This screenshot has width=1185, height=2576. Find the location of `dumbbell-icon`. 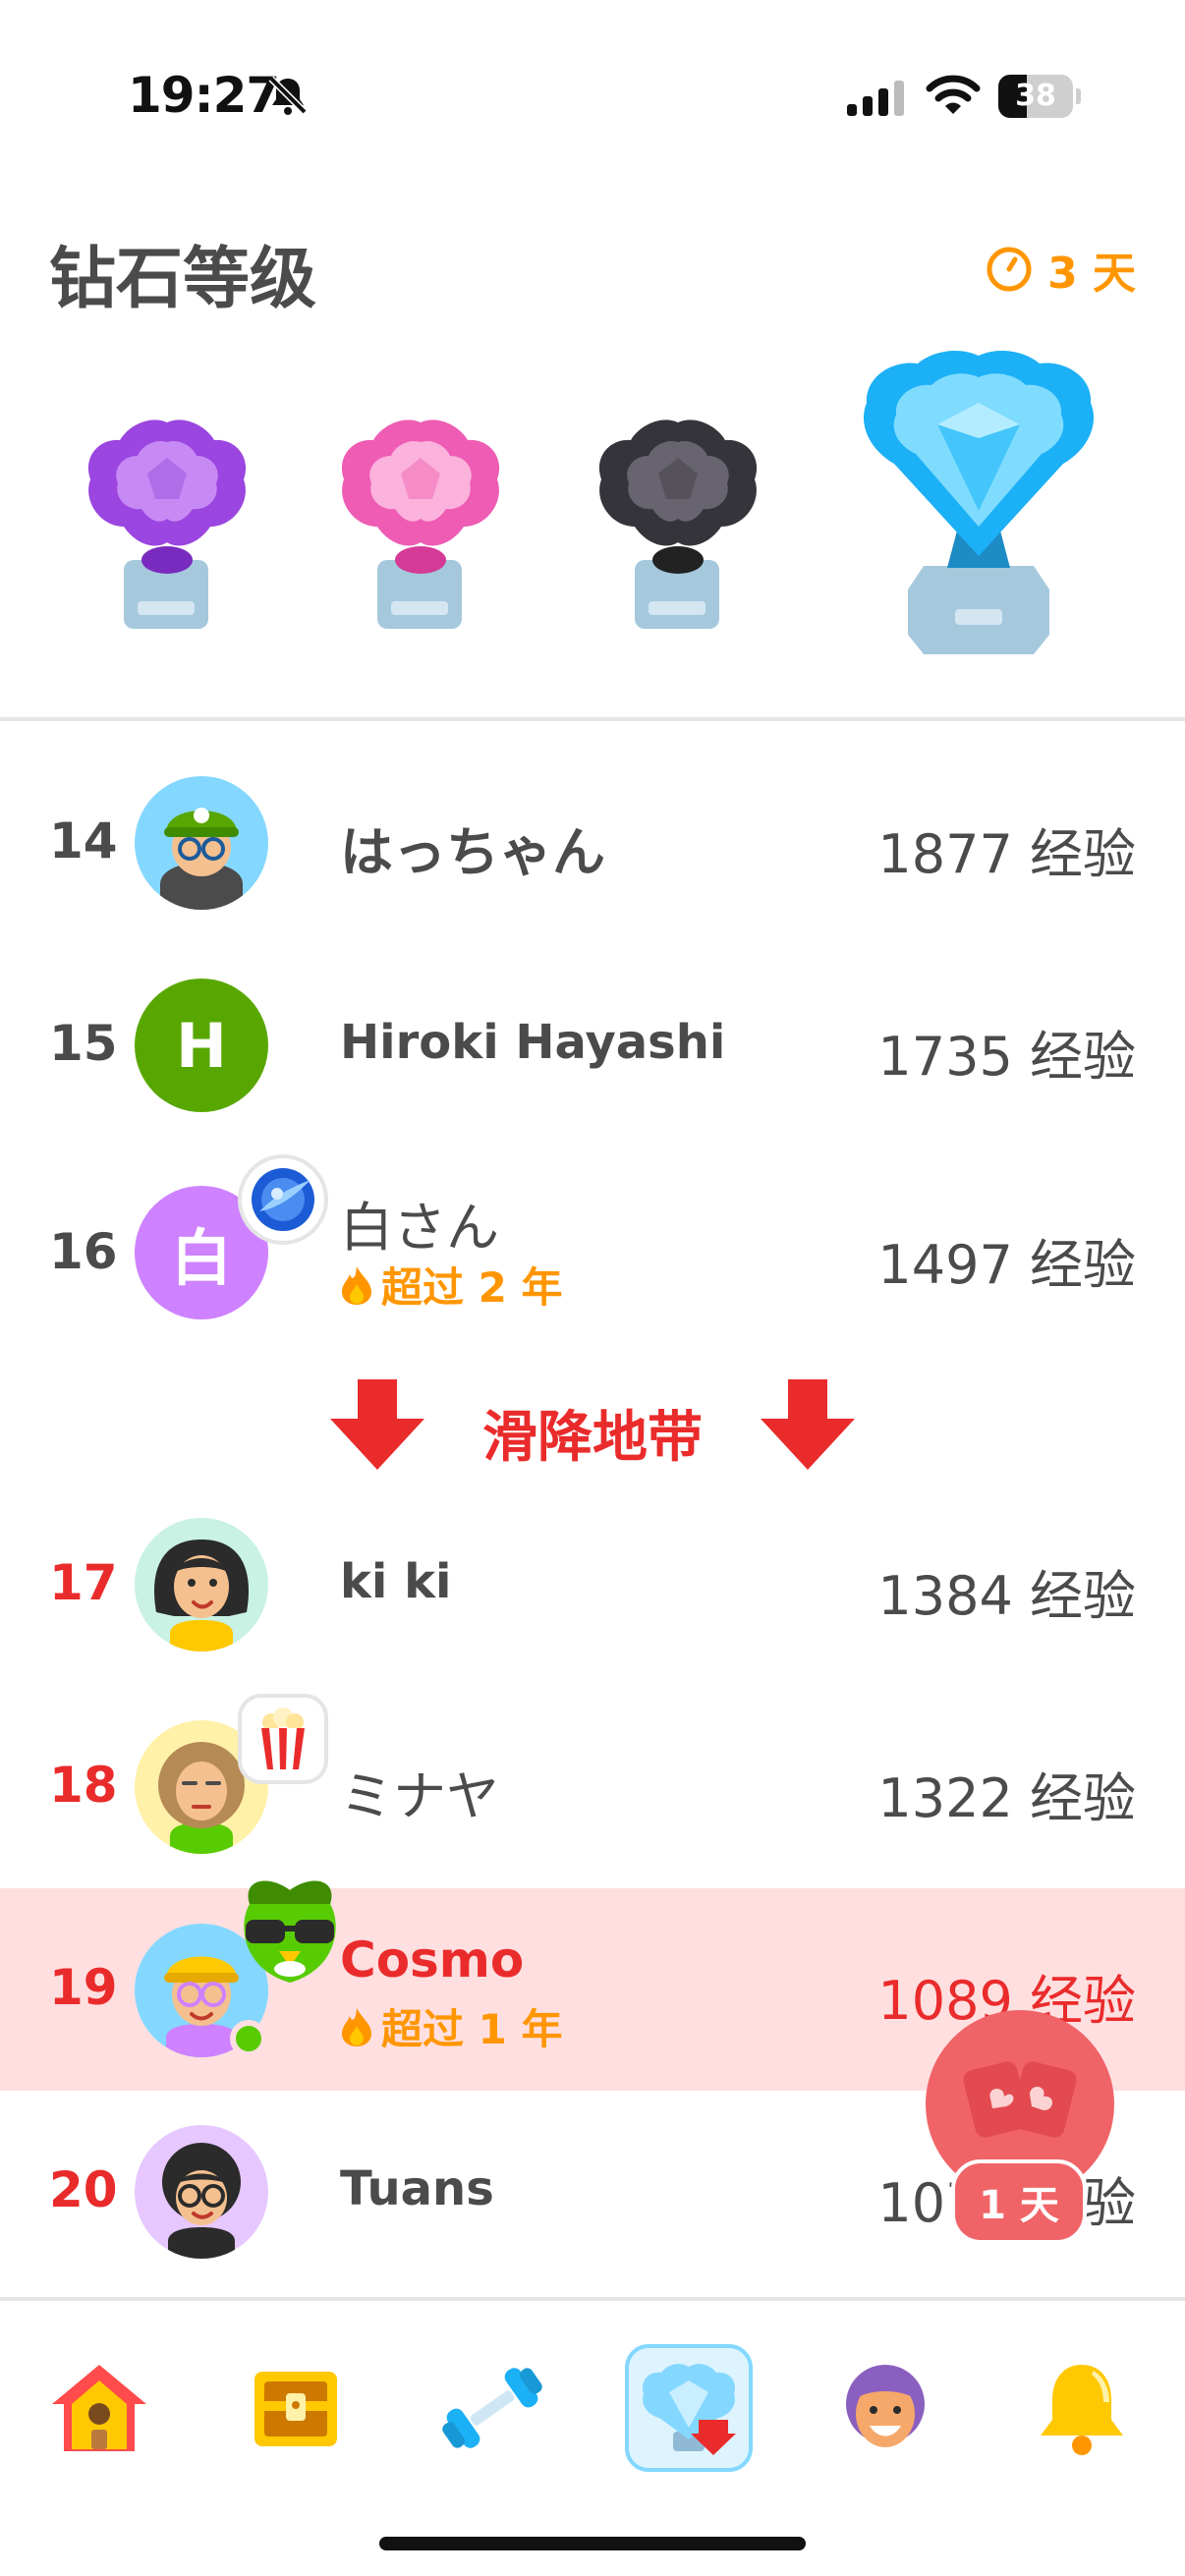

dumbbell-icon is located at coordinates (492, 2408).